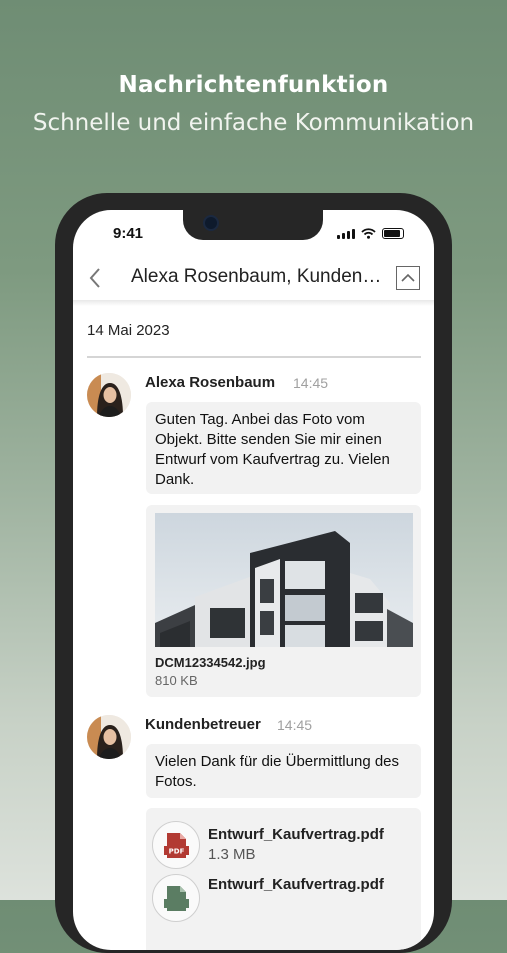 This screenshot has height=953, width=507. Describe the element at coordinates (177, 852) in the screenshot. I see `svg-text: PDF` at that location.